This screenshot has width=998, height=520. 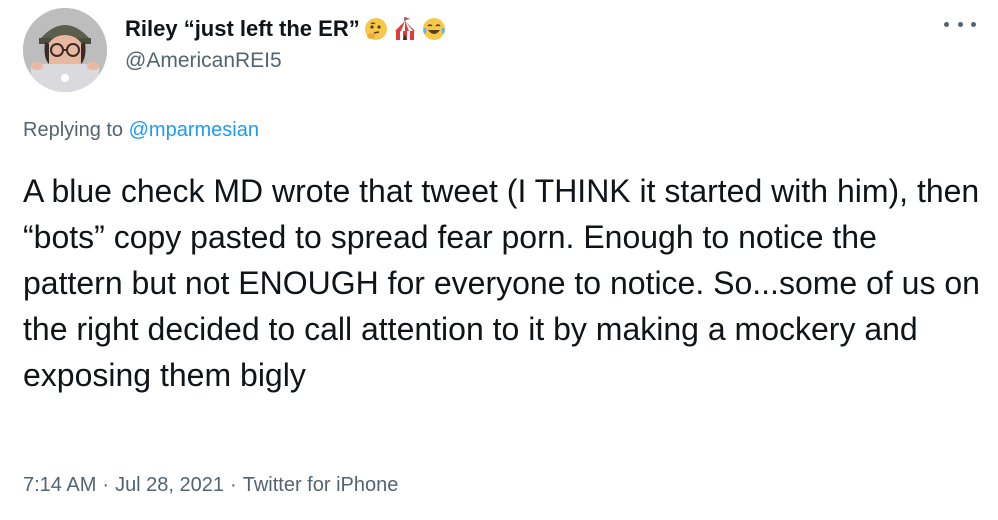 What do you see at coordinates (76, 130) in the screenshot?
I see `replying-to-label: Replying to` at bounding box center [76, 130].